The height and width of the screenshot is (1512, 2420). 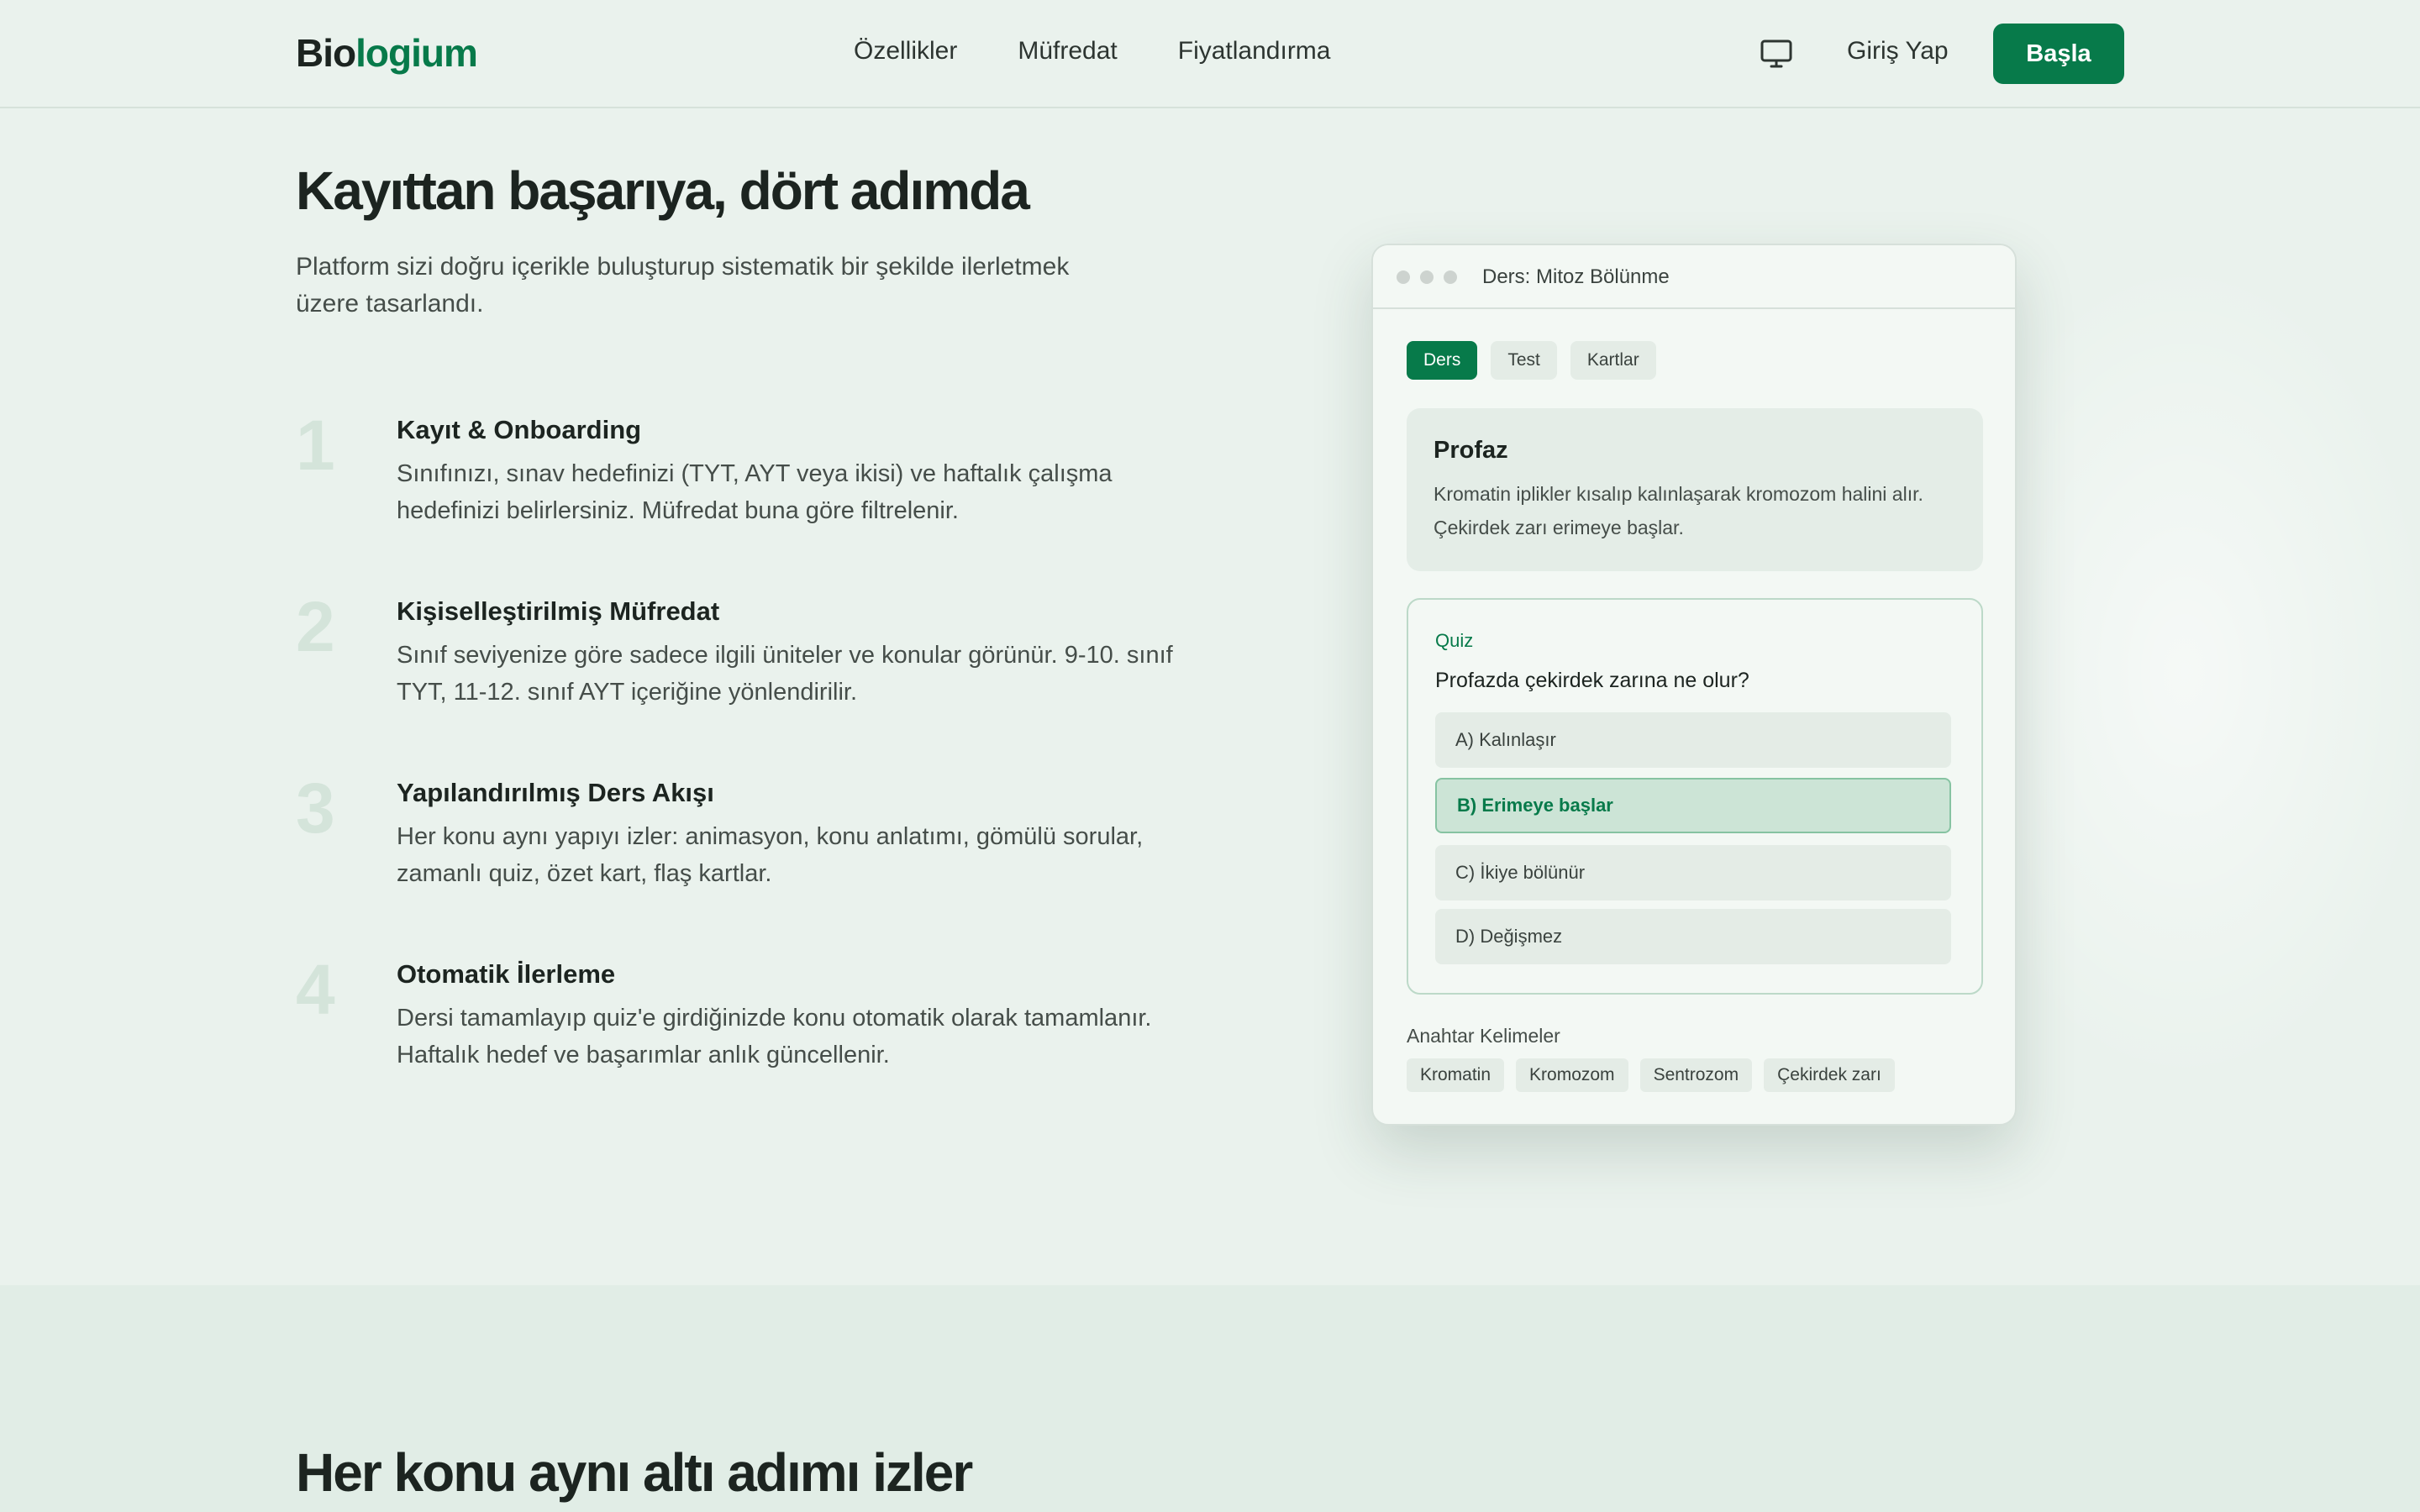 I want to click on monitor-icon, so click(x=1776, y=54).